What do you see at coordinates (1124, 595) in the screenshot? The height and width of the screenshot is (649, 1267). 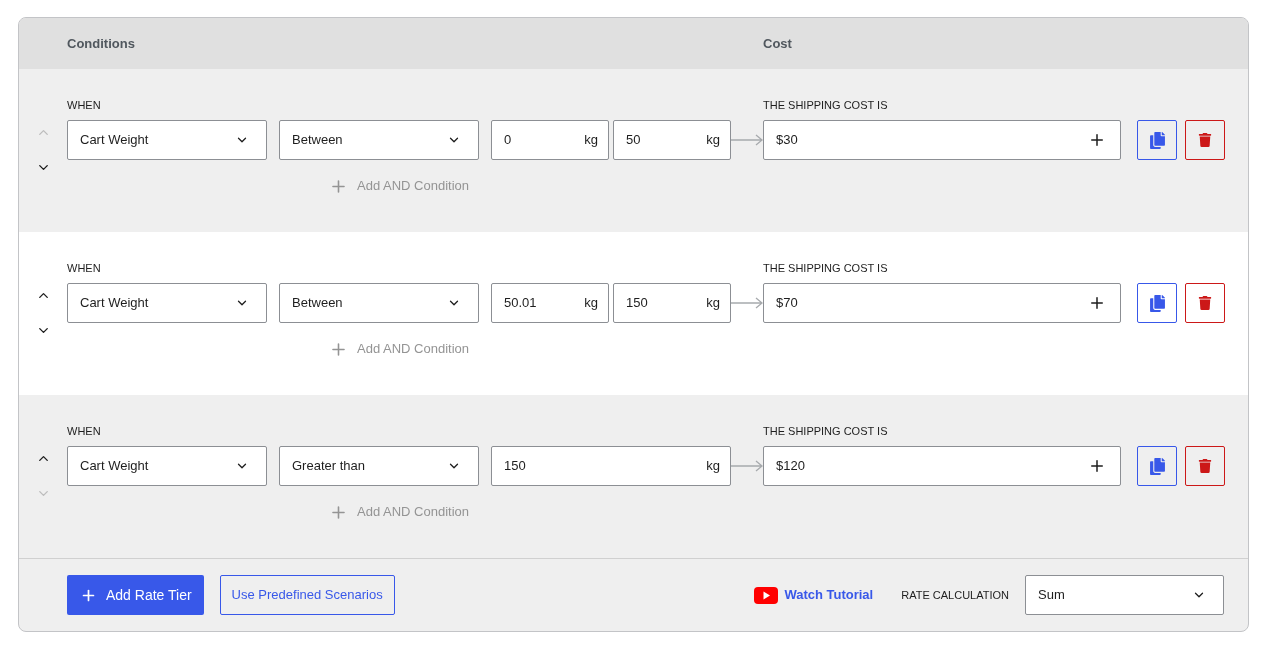 I see `rate-calculation-dropdown: Sum` at bounding box center [1124, 595].